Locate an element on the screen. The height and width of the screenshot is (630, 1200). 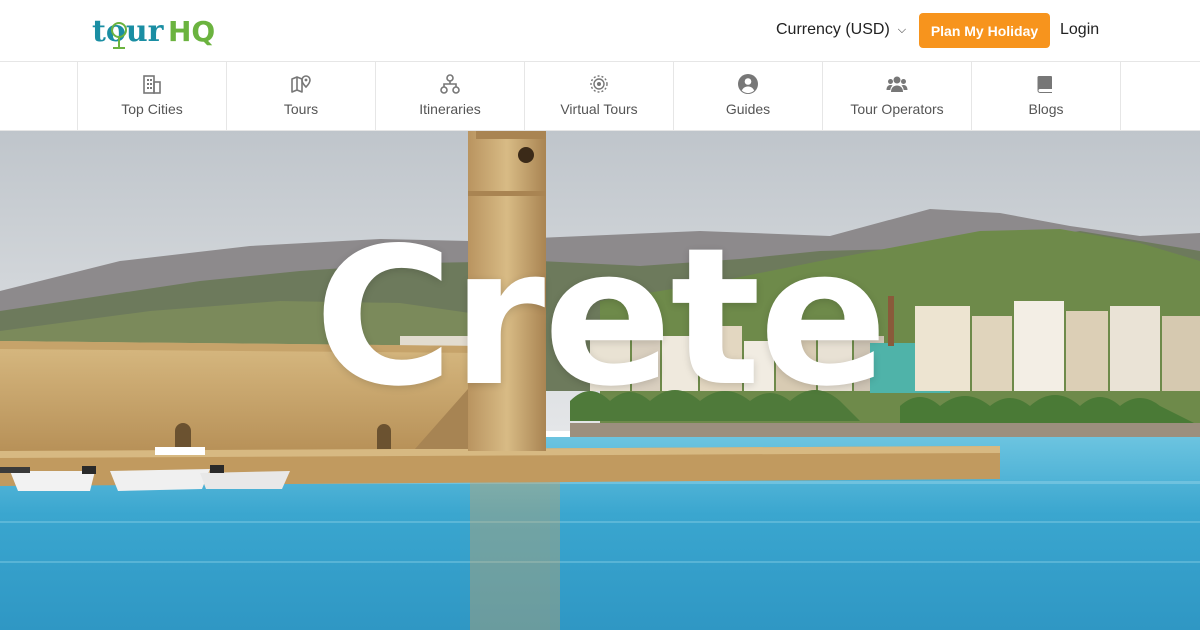
user-circle-icon is located at coordinates (748, 84).